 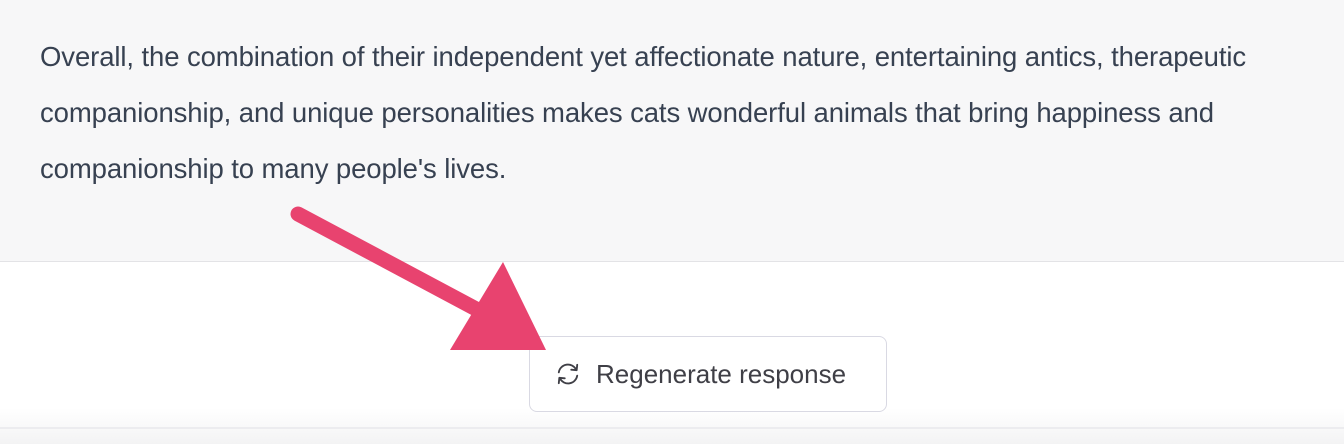 I want to click on regenerate-response-label: Regenerate response, so click(x=721, y=373).